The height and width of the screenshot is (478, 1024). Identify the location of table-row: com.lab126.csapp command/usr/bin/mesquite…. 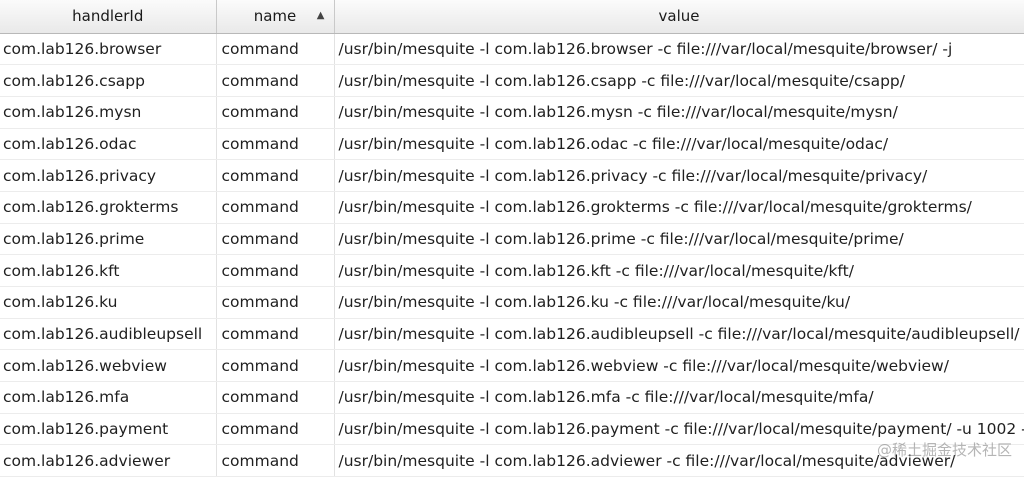
(512, 80).